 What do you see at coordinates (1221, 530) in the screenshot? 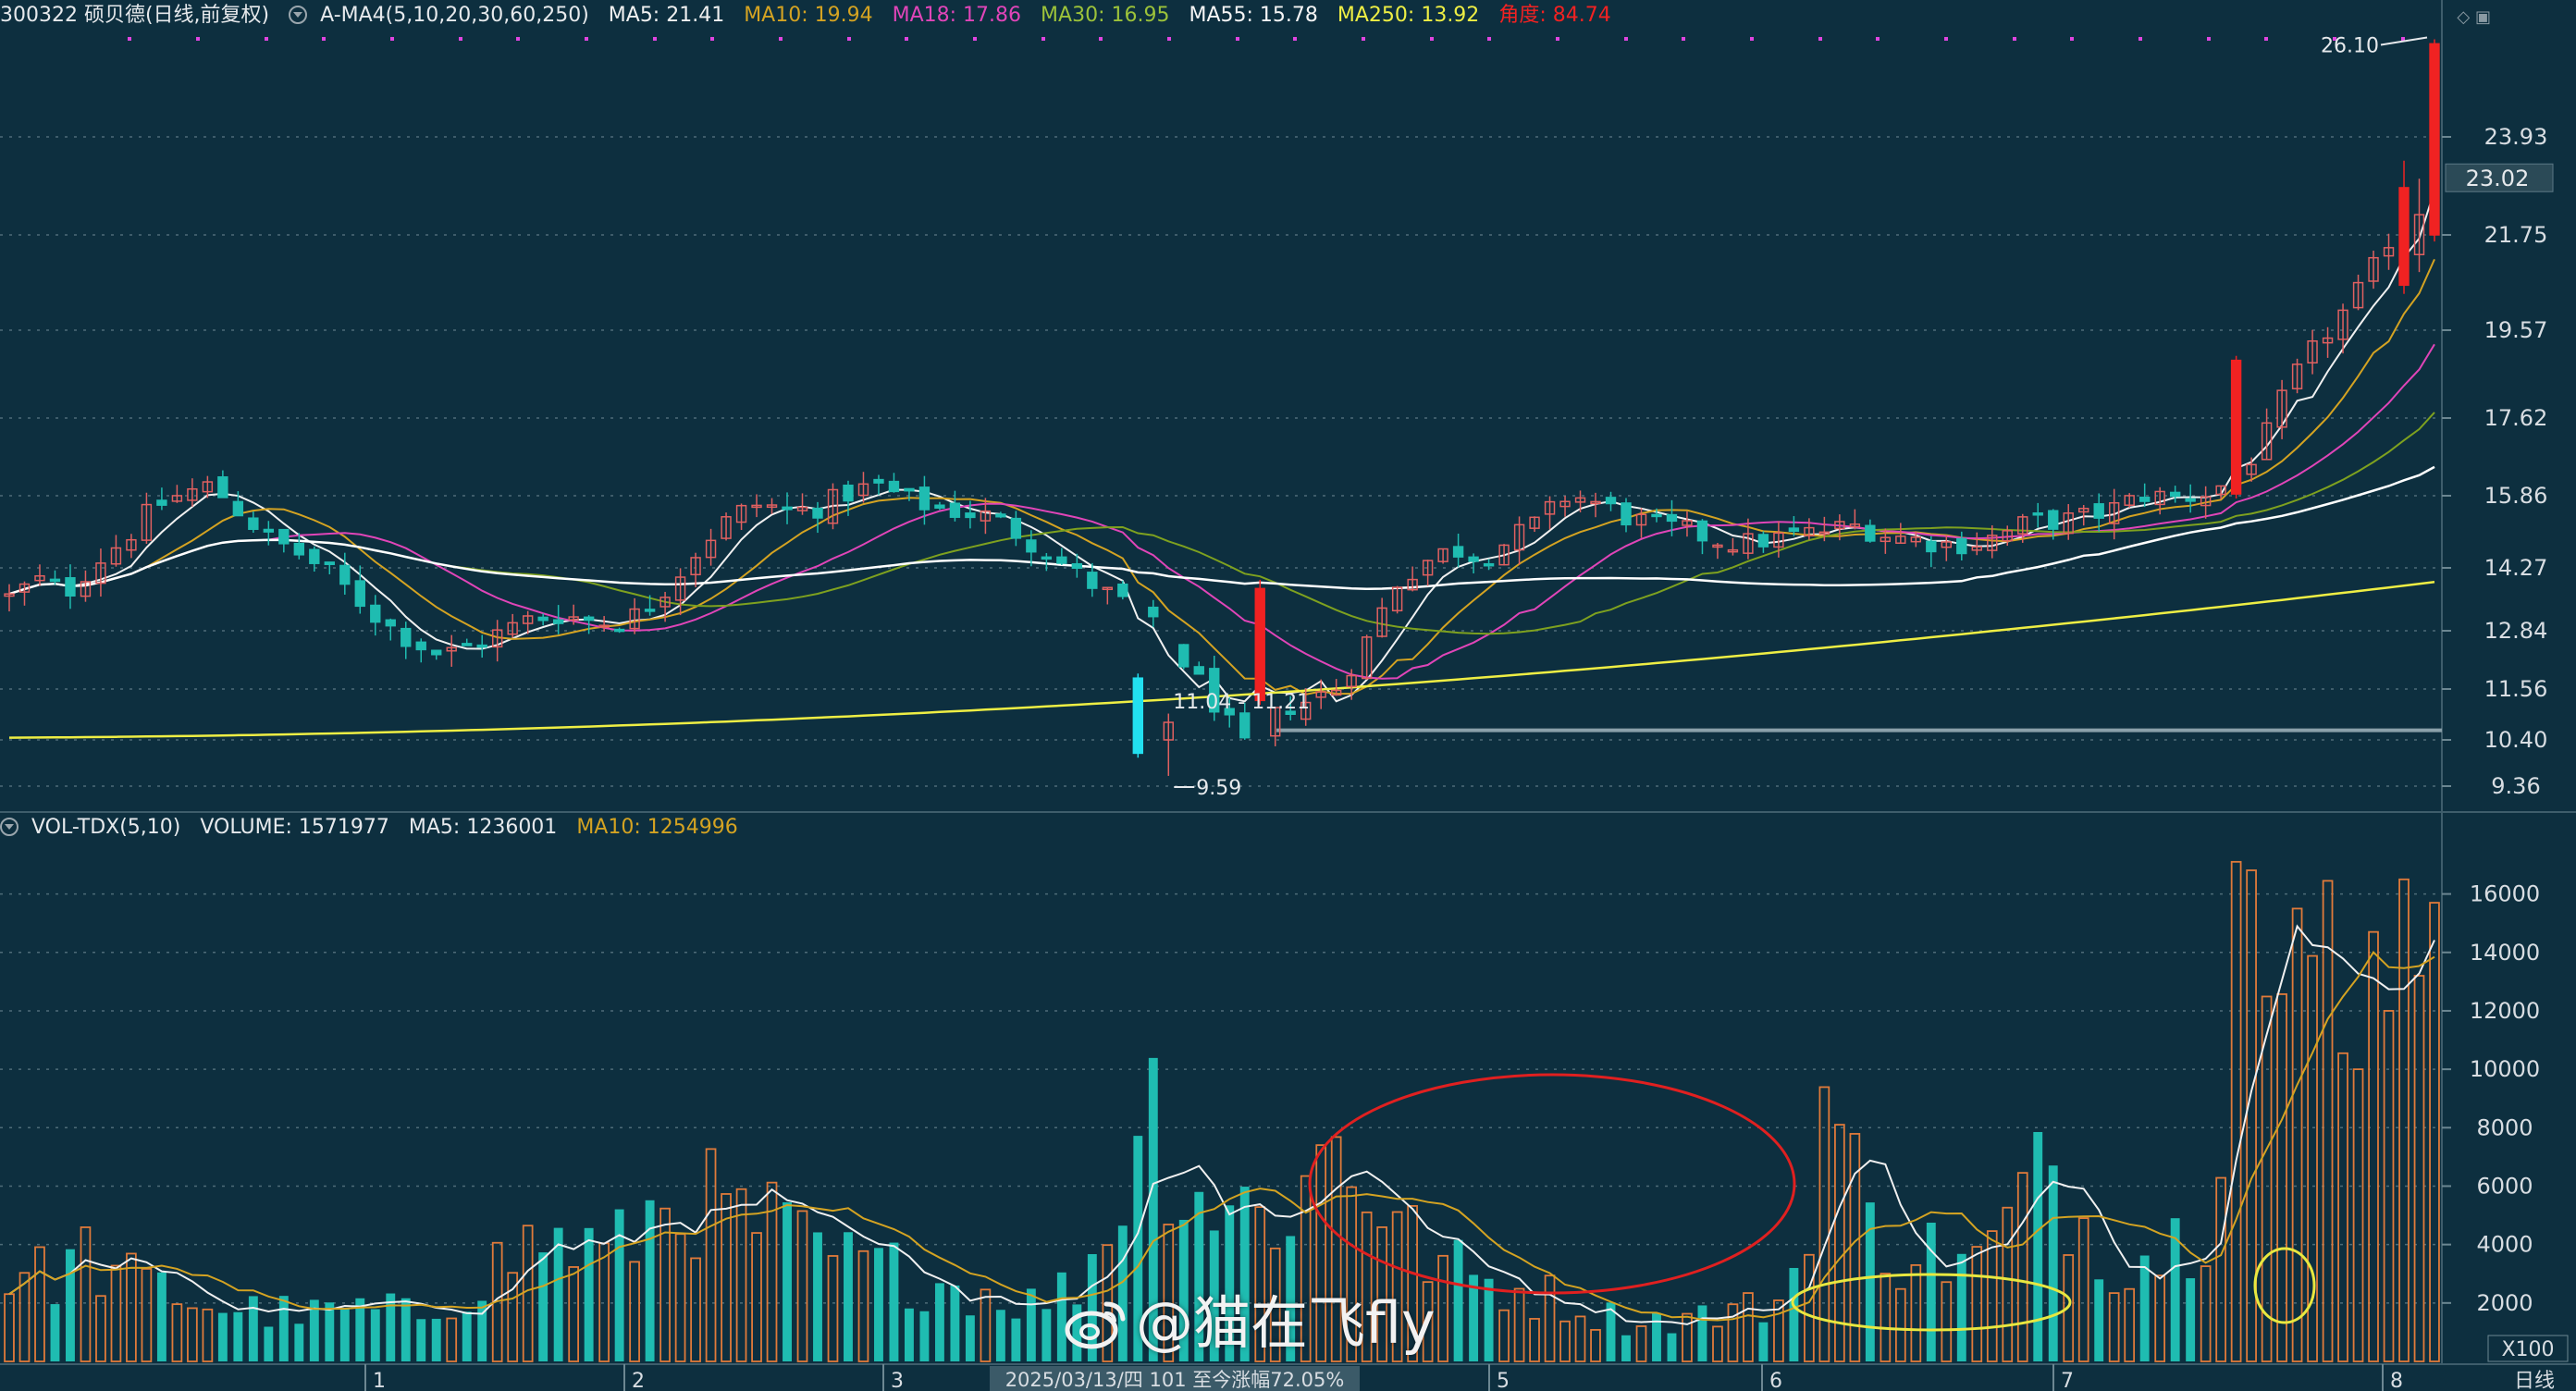
I see `ma55-line` at bounding box center [1221, 530].